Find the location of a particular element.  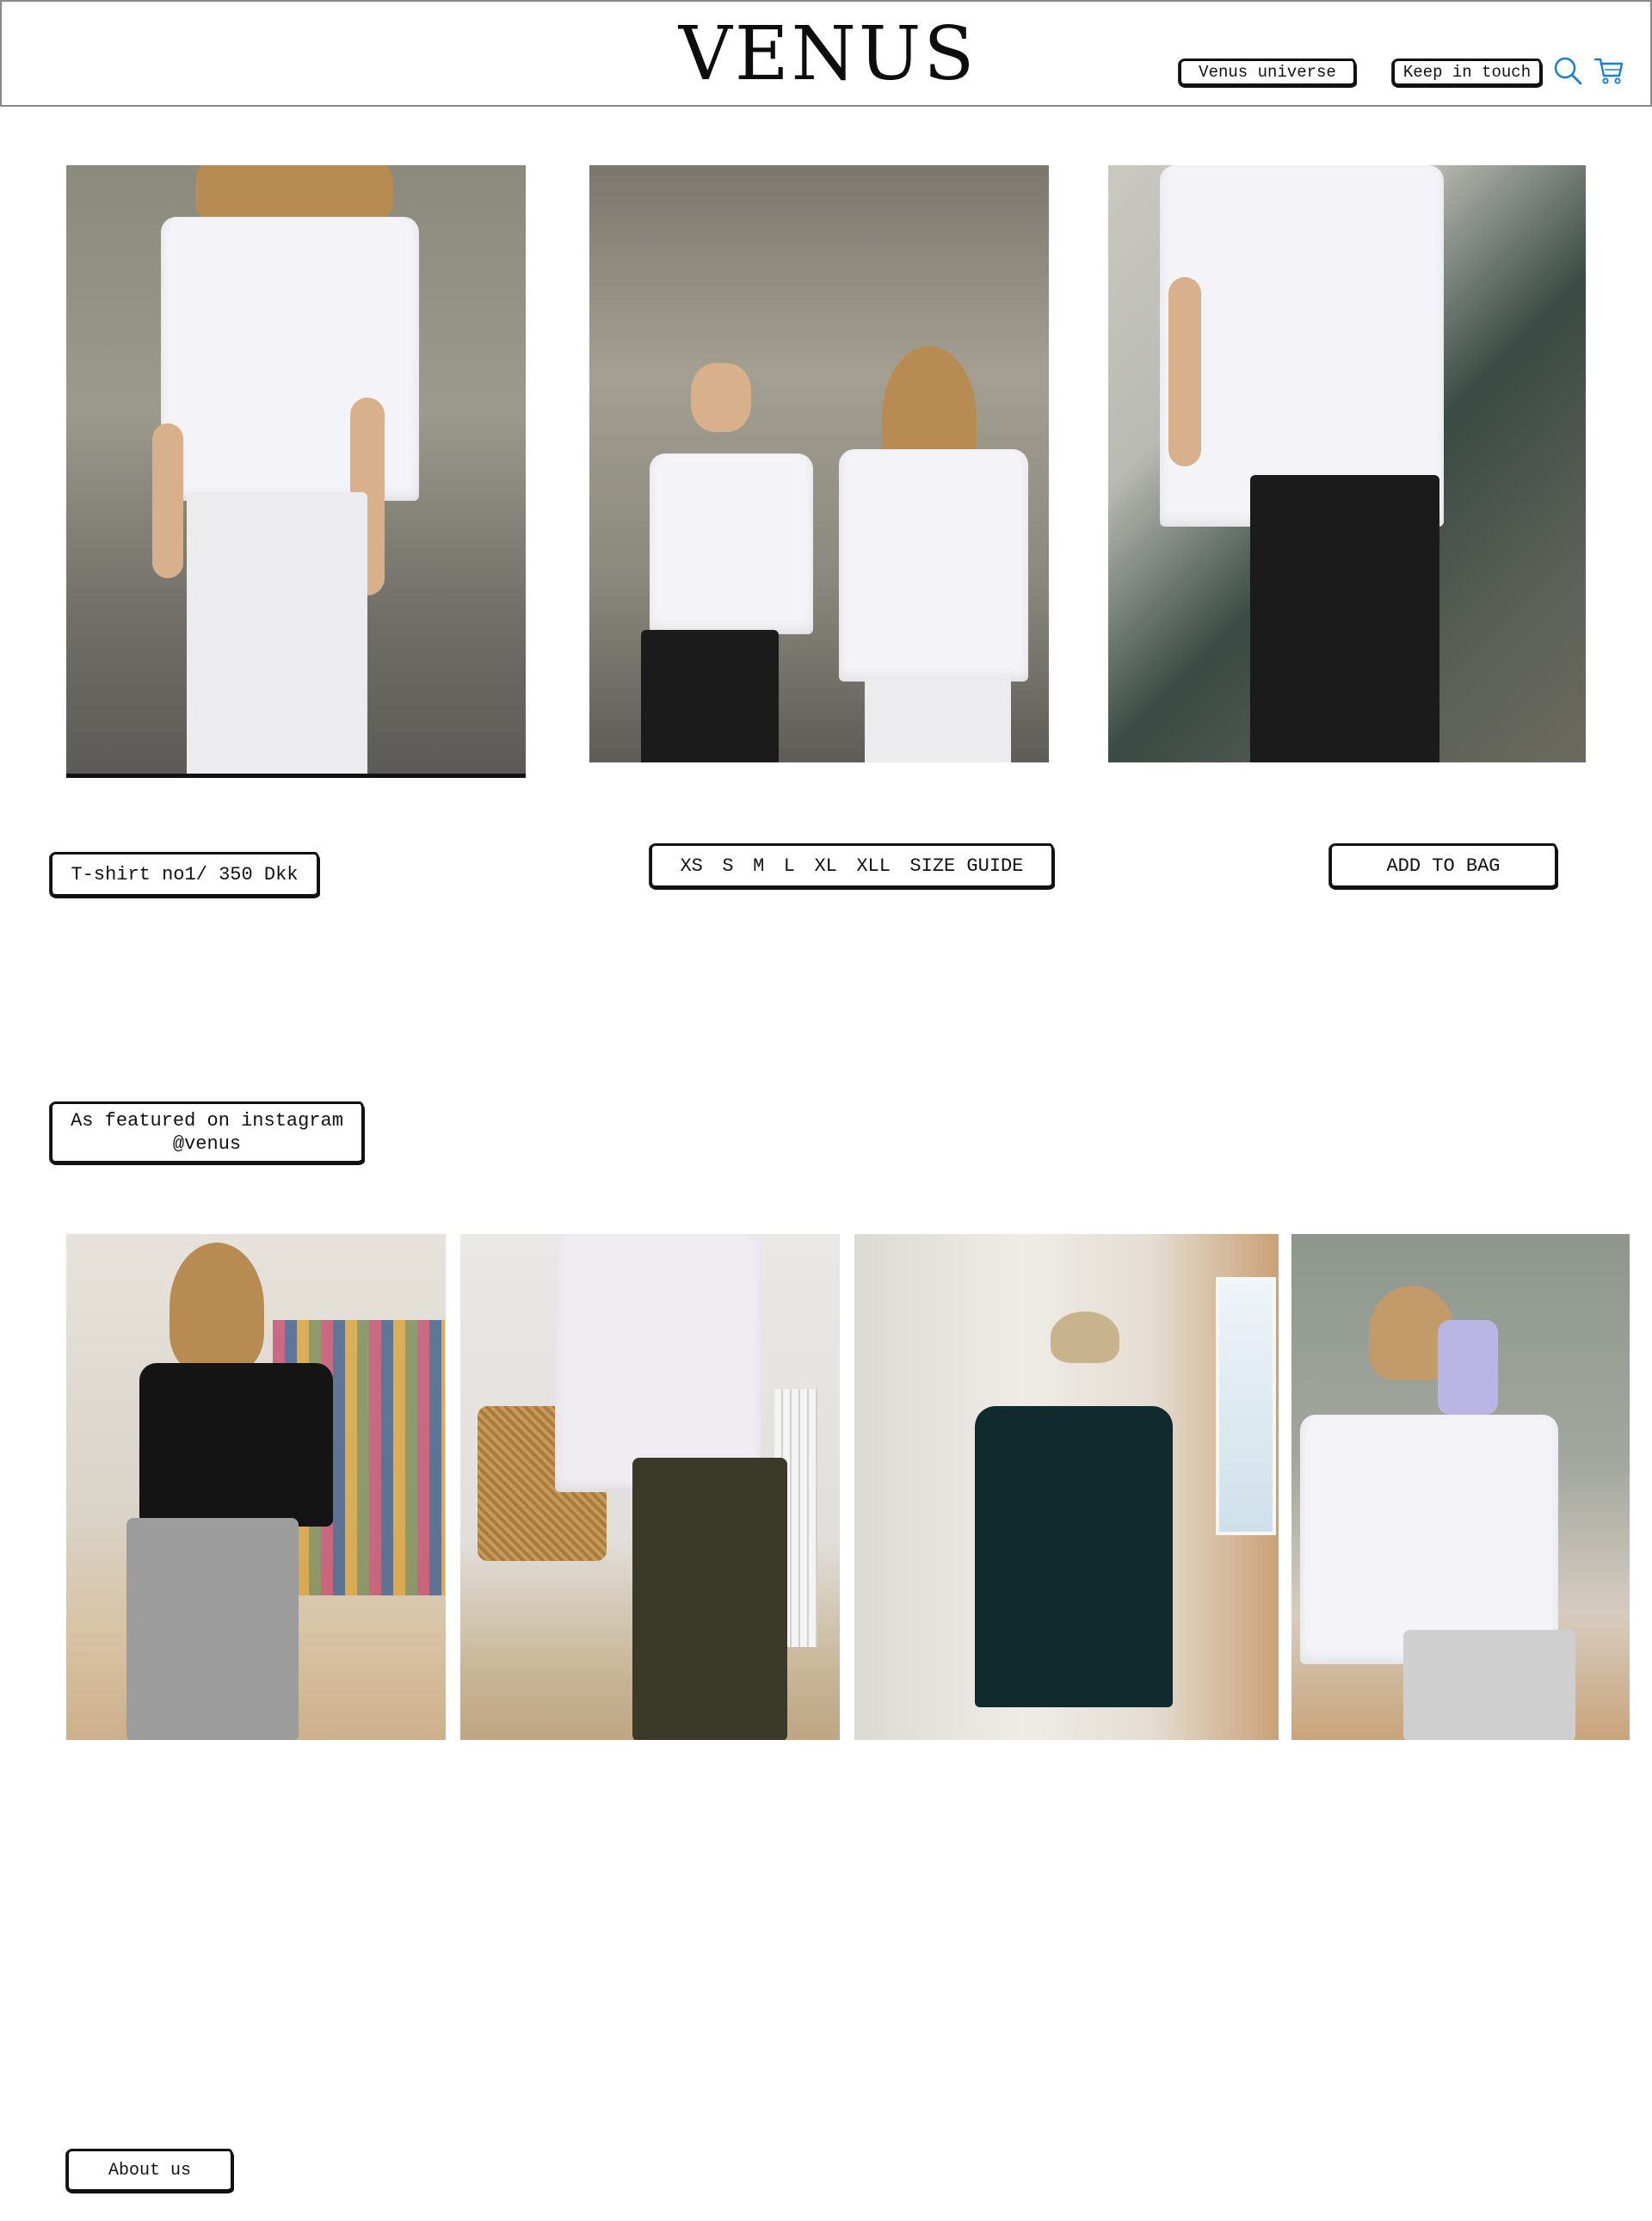

oversized-tshirt-shape is located at coordinates (1074, 1556).